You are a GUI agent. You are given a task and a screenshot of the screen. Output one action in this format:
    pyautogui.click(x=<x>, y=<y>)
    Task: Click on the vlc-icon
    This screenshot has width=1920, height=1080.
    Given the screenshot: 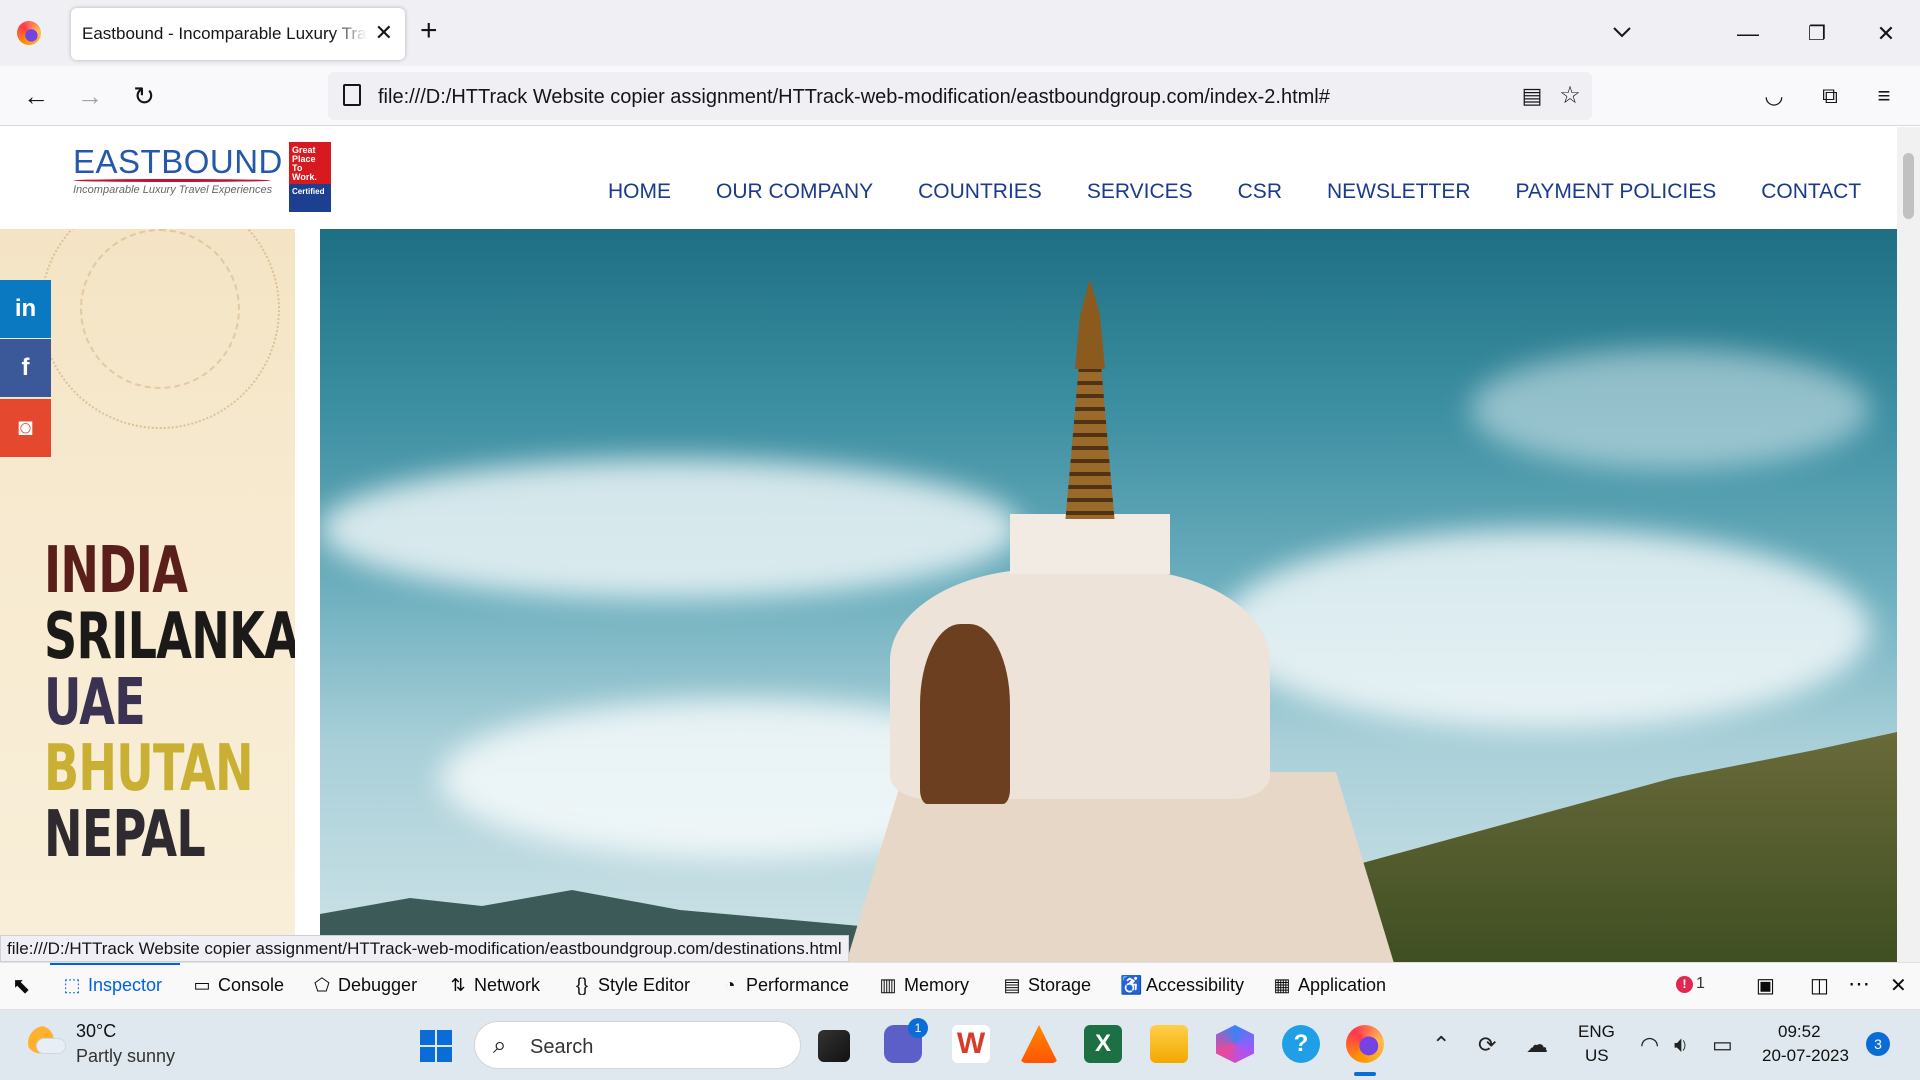 What is the action you would take?
    pyautogui.click(x=1039, y=1044)
    